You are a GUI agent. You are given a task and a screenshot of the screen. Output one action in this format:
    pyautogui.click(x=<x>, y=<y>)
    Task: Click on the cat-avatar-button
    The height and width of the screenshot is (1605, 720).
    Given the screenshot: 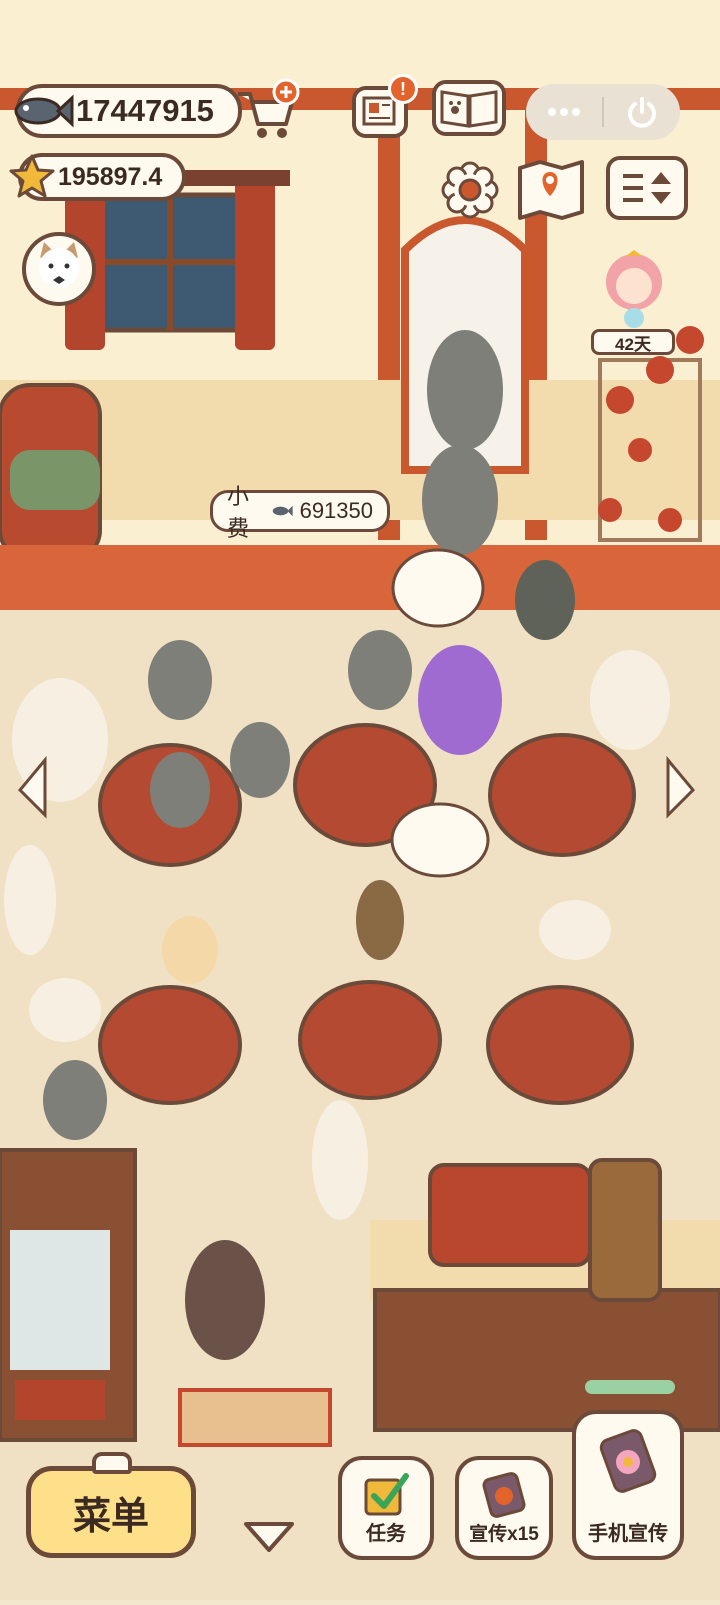 What is the action you would take?
    pyautogui.click(x=59, y=269)
    